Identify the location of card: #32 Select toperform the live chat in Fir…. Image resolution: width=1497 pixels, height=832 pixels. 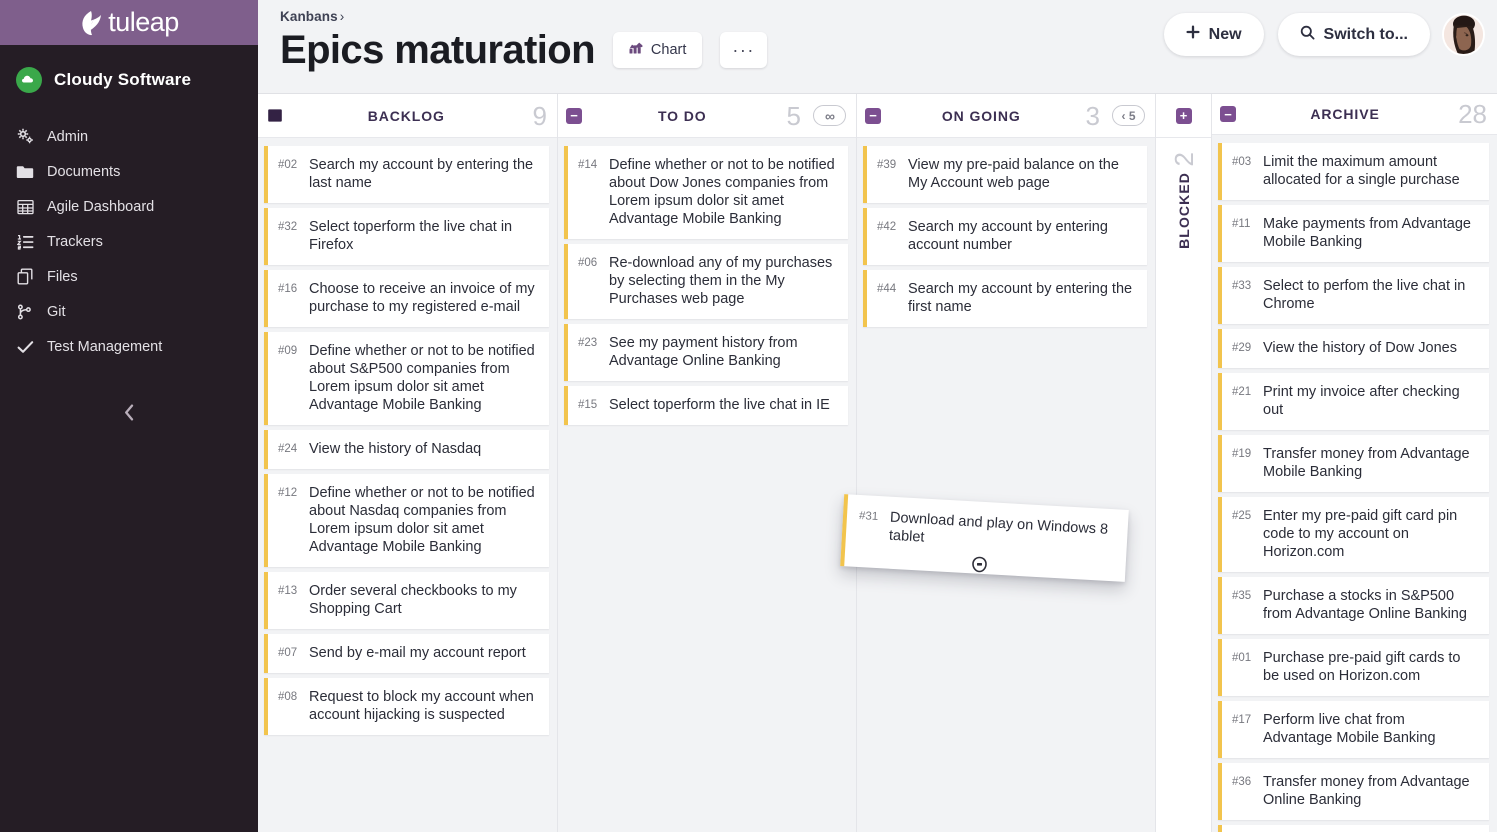
(406, 236).